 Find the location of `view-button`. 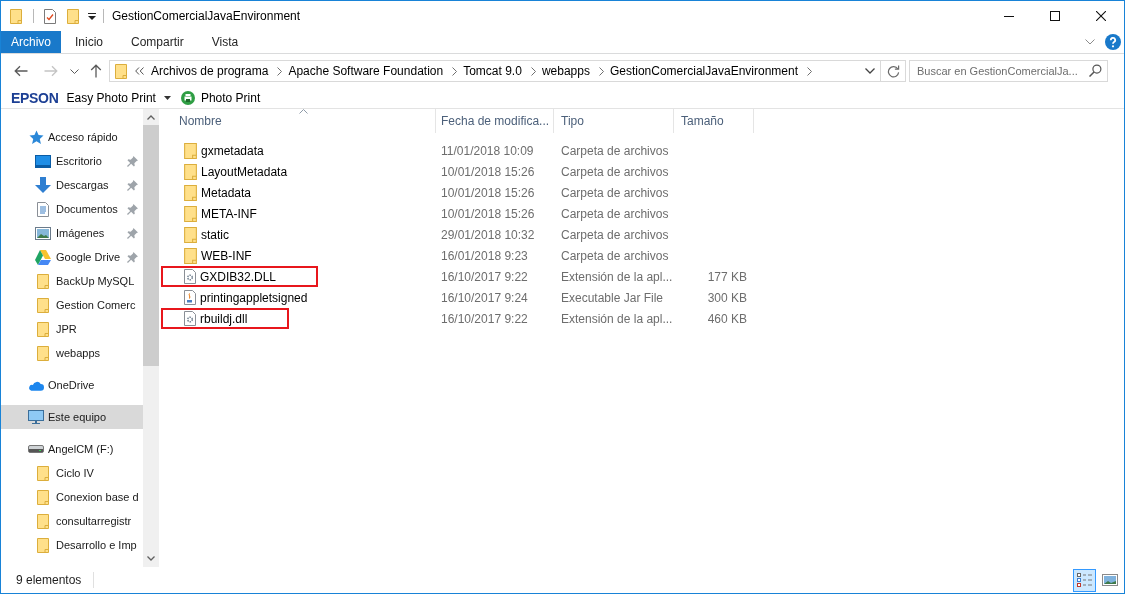

view-button is located at coordinates (1084, 580).